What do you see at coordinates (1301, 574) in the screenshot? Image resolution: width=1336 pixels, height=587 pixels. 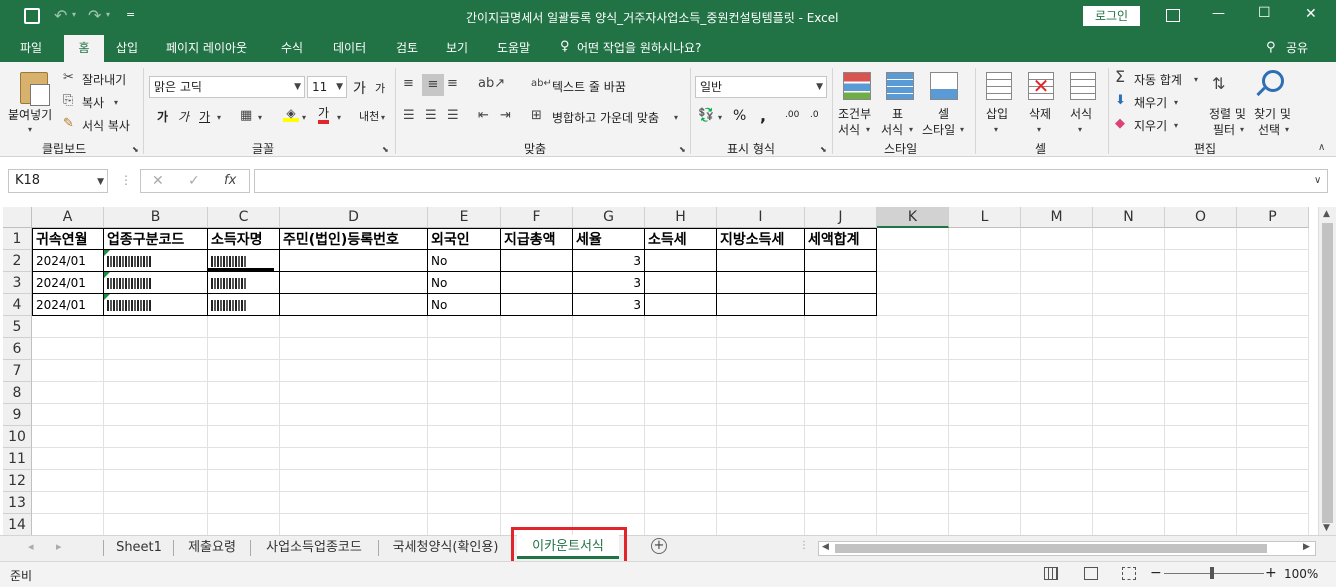 I see `zoom-level: 100%` at bounding box center [1301, 574].